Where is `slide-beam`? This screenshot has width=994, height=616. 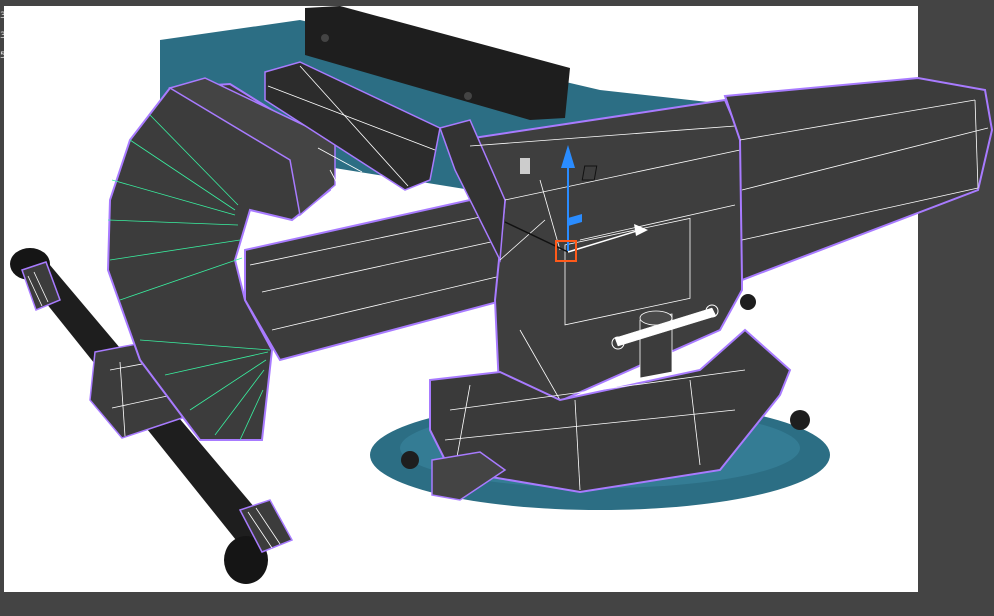 slide-beam is located at coordinates (378, 280).